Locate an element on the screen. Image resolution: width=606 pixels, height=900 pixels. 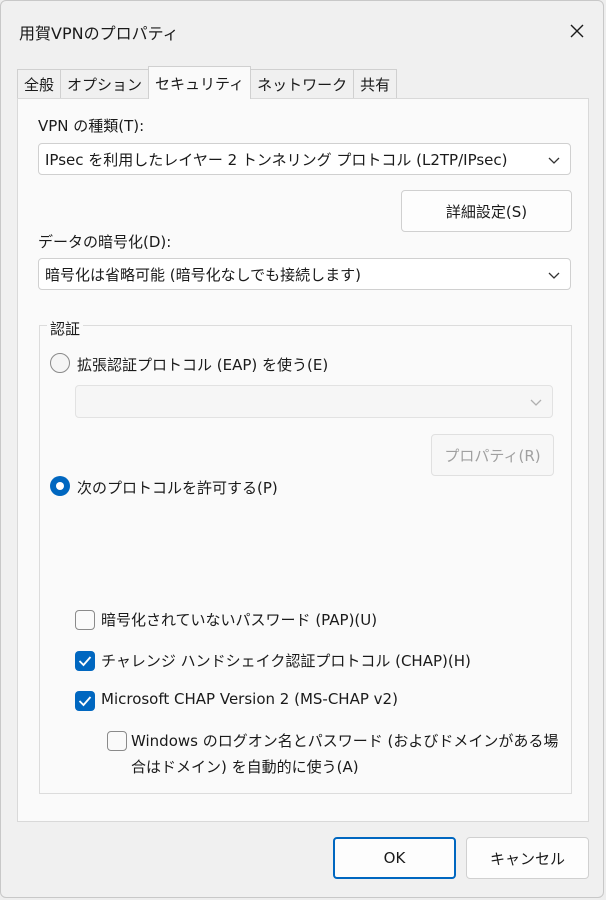
chap-label: チャレンジ ハンドシェイク認証プロトコル (CHAP)(H) is located at coordinates (286, 660).